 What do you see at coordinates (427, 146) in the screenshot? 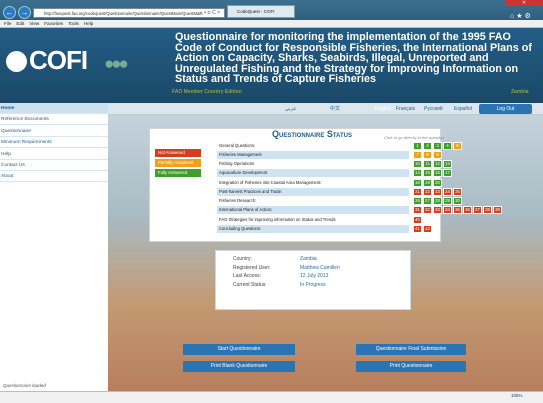
I see `section-button-2: 2` at bounding box center [427, 146].